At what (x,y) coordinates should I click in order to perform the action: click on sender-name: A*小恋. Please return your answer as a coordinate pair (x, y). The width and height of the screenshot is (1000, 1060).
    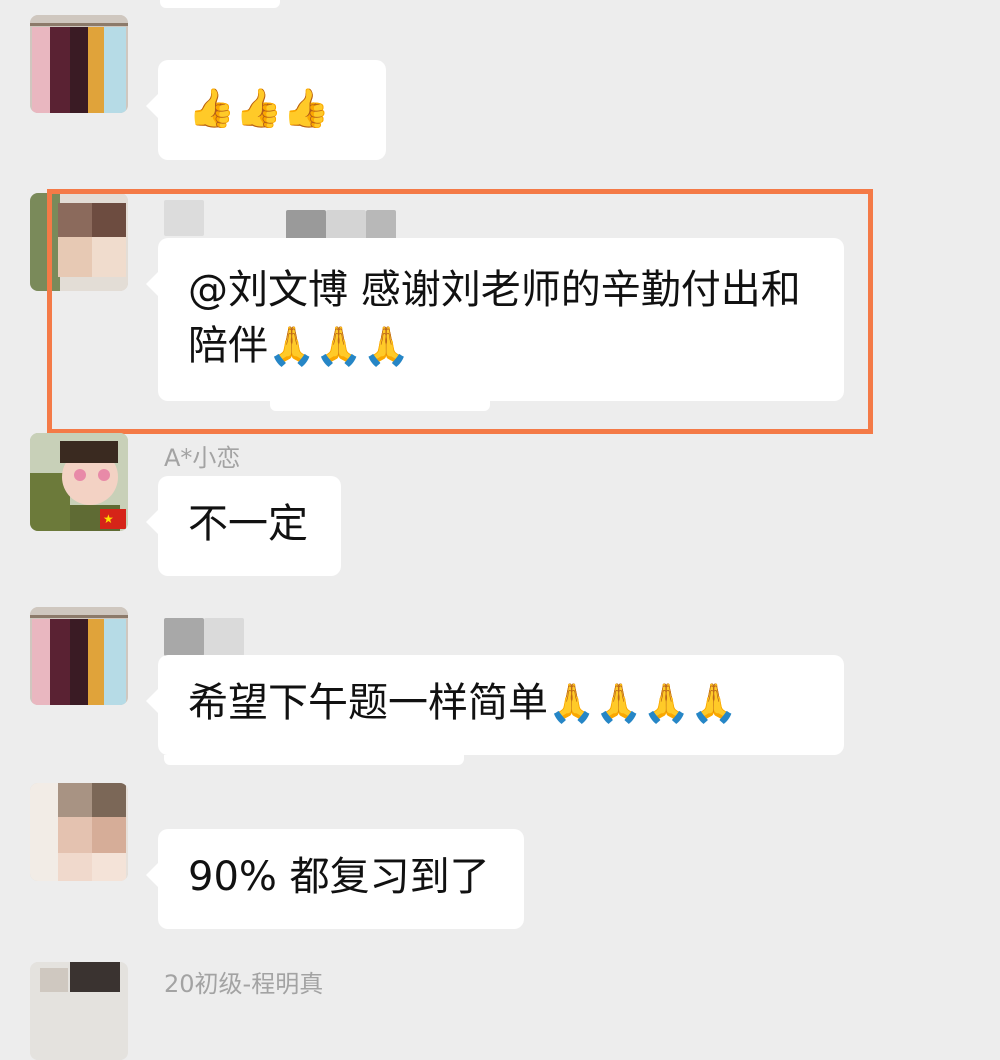
    Looking at the image, I should click on (202, 458).